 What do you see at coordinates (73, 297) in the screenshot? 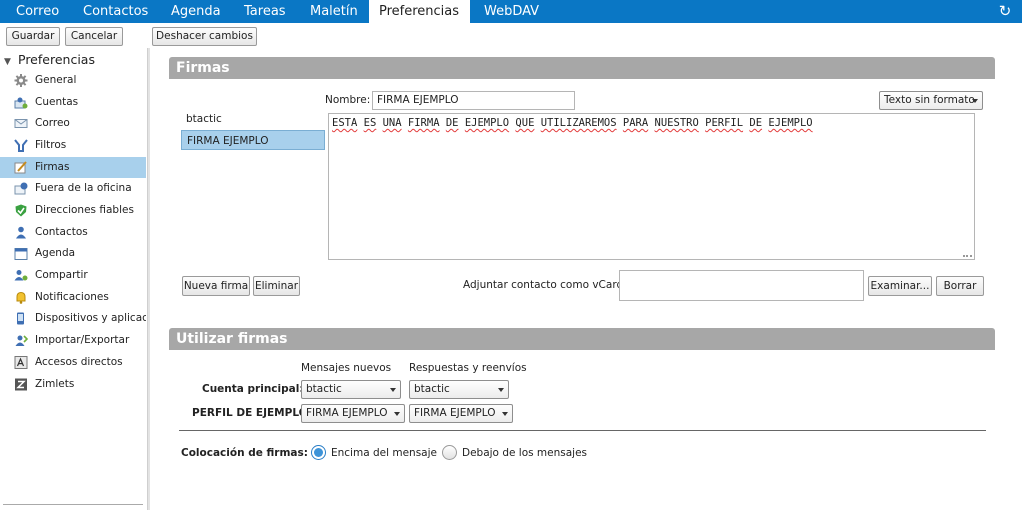
I see `sidebar-item-notificaciones: Notificaciones` at bounding box center [73, 297].